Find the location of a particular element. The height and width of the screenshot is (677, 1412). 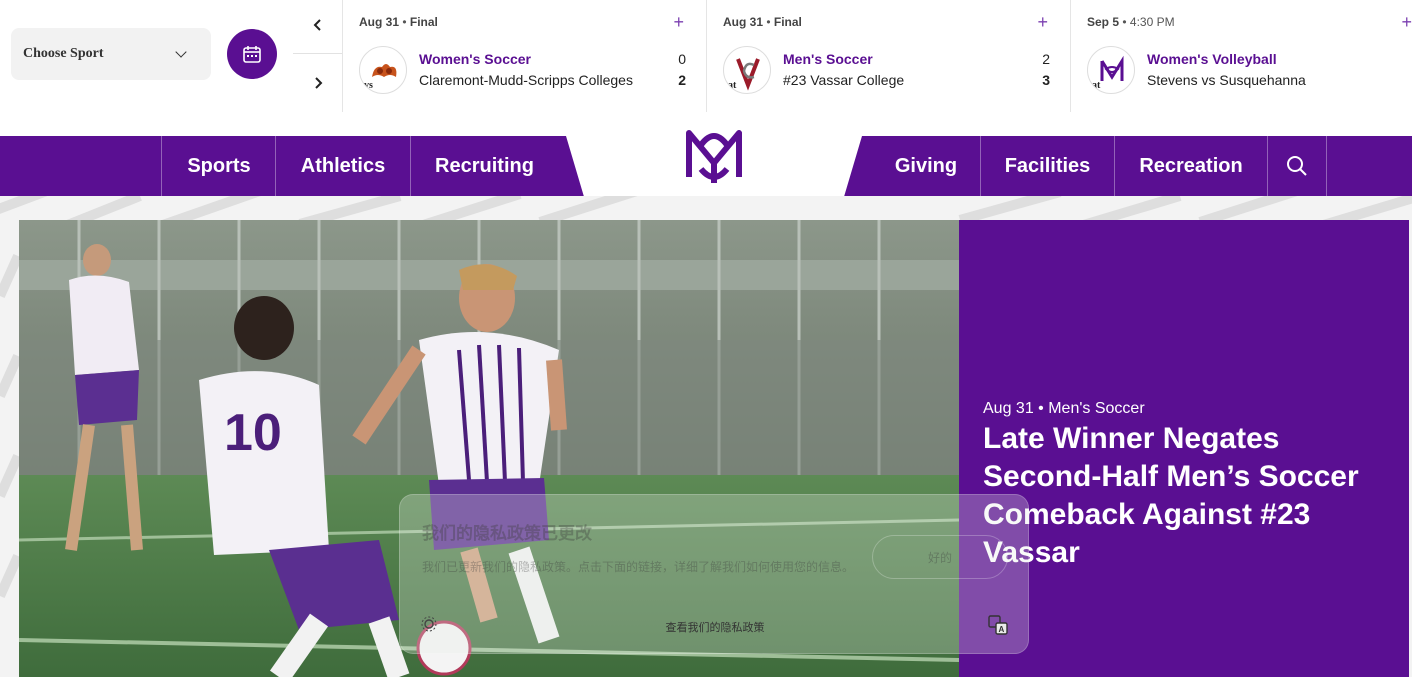

game-opponent: #23 Vassar College is located at coordinates (844, 80).